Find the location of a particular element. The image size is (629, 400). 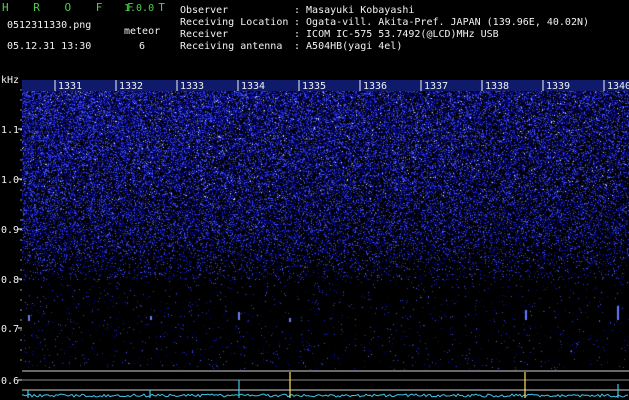

info-label-observer: Observer is located at coordinates (204, 11).